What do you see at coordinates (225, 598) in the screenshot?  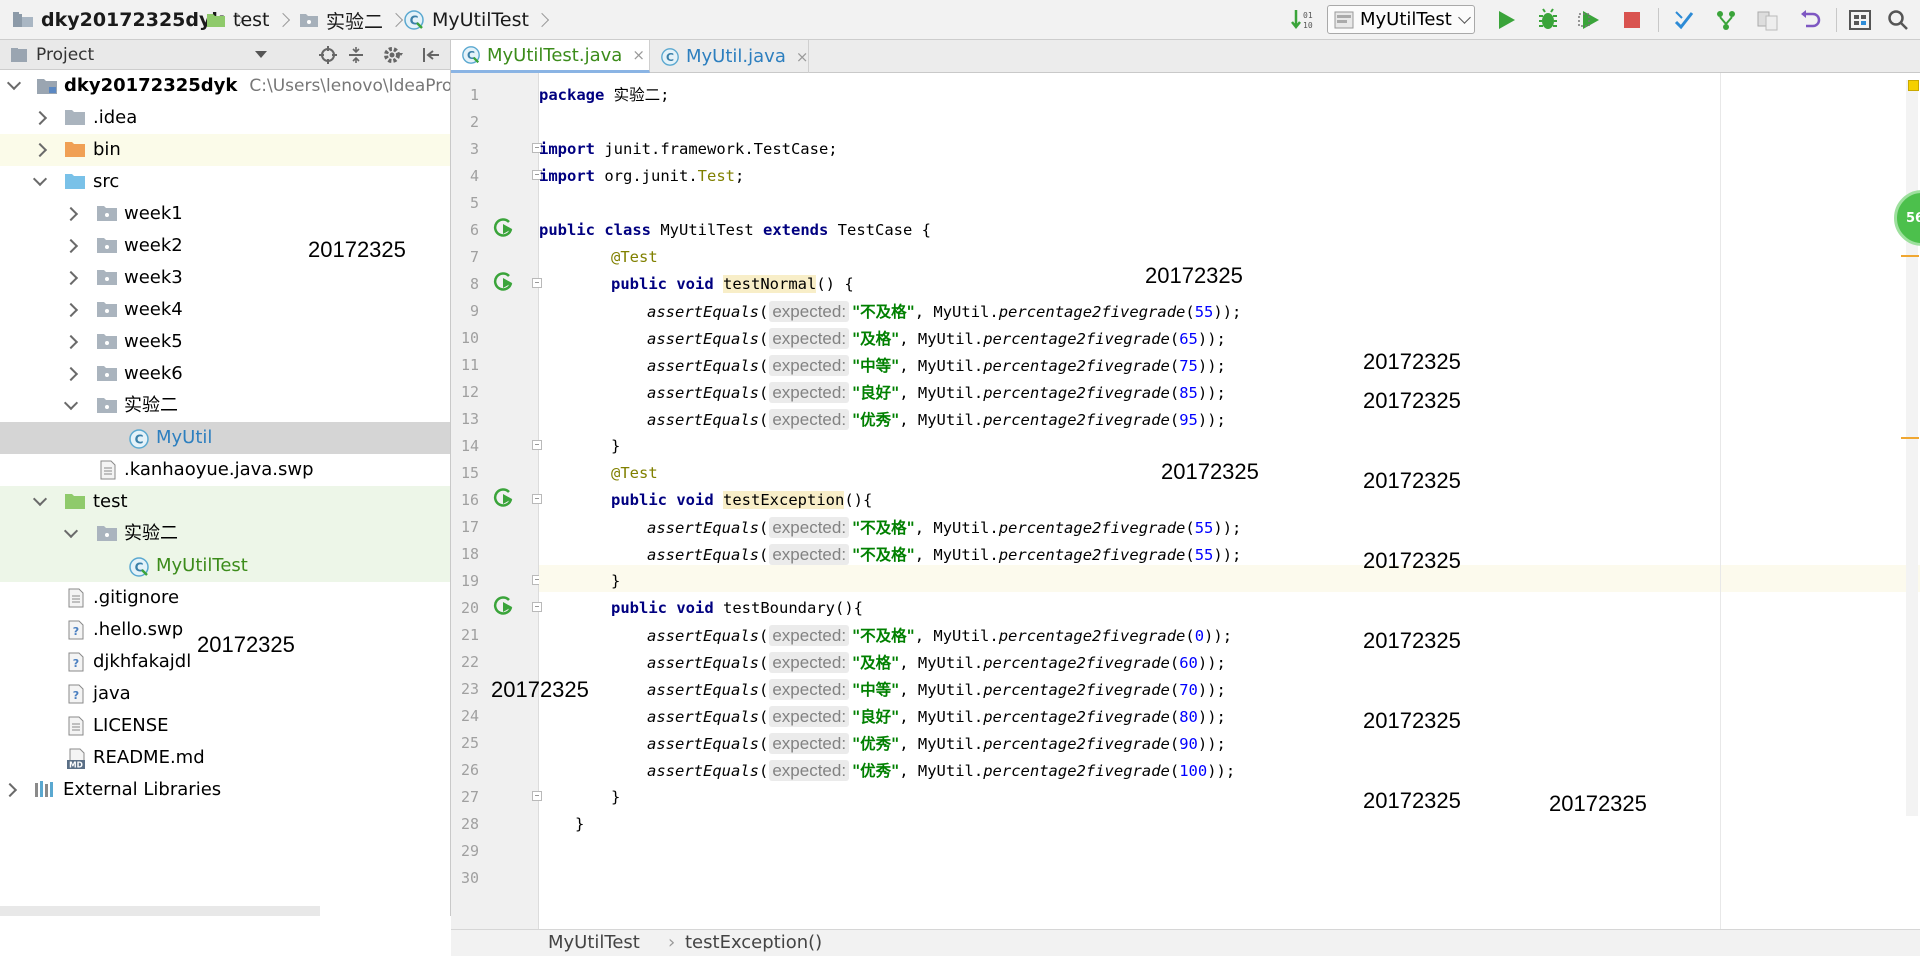 I see `tree-item-gitignore: .gitignore` at bounding box center [225, 598].